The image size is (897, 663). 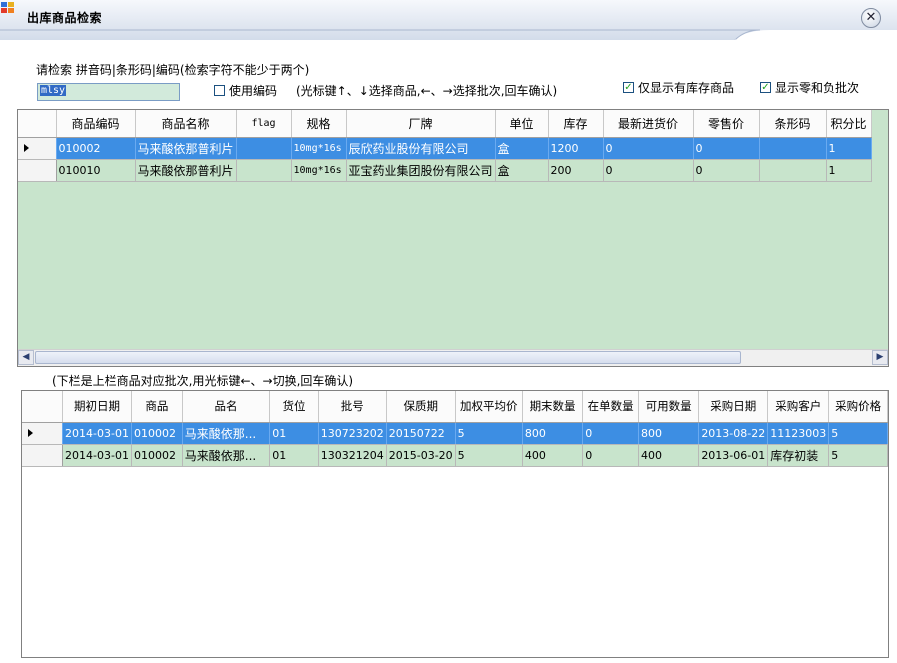 I want to click on cell: 130723202, so click(x=352, y=433).